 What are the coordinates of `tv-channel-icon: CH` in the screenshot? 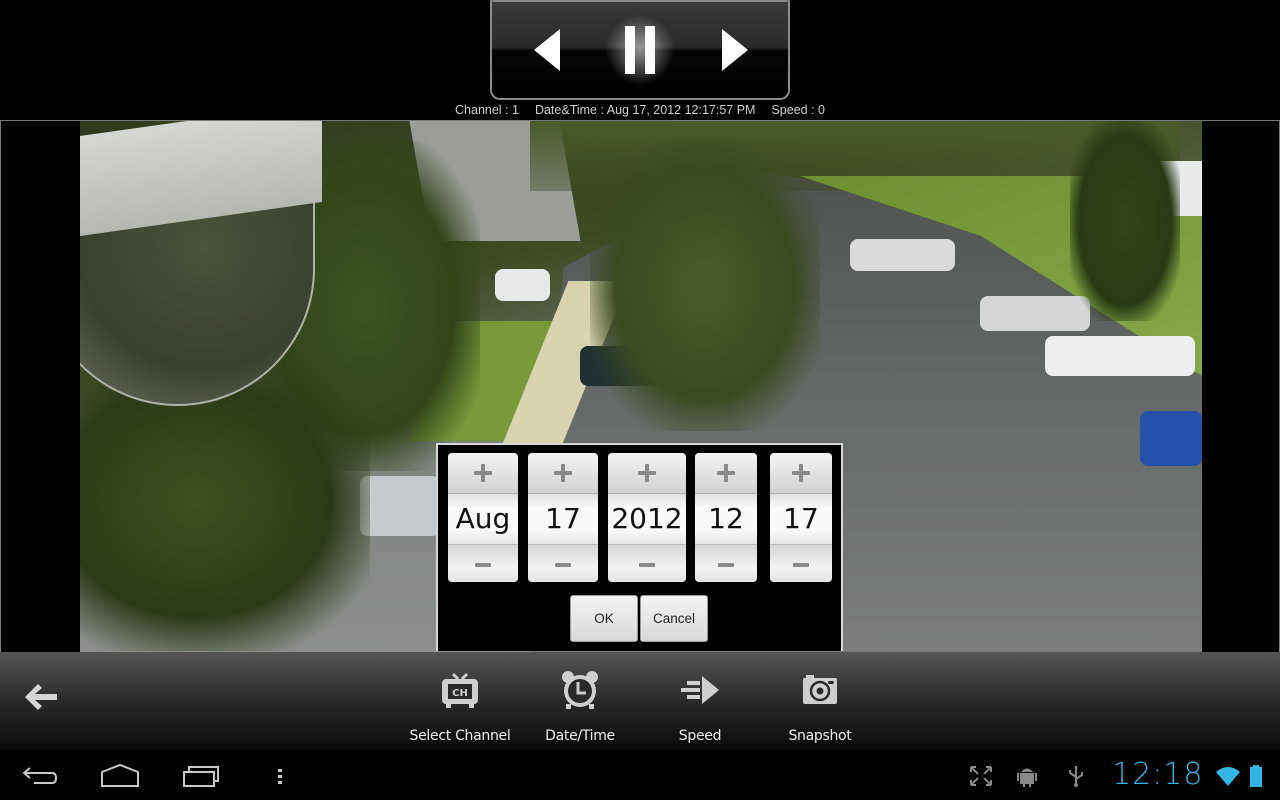 It's located at (460, 690).